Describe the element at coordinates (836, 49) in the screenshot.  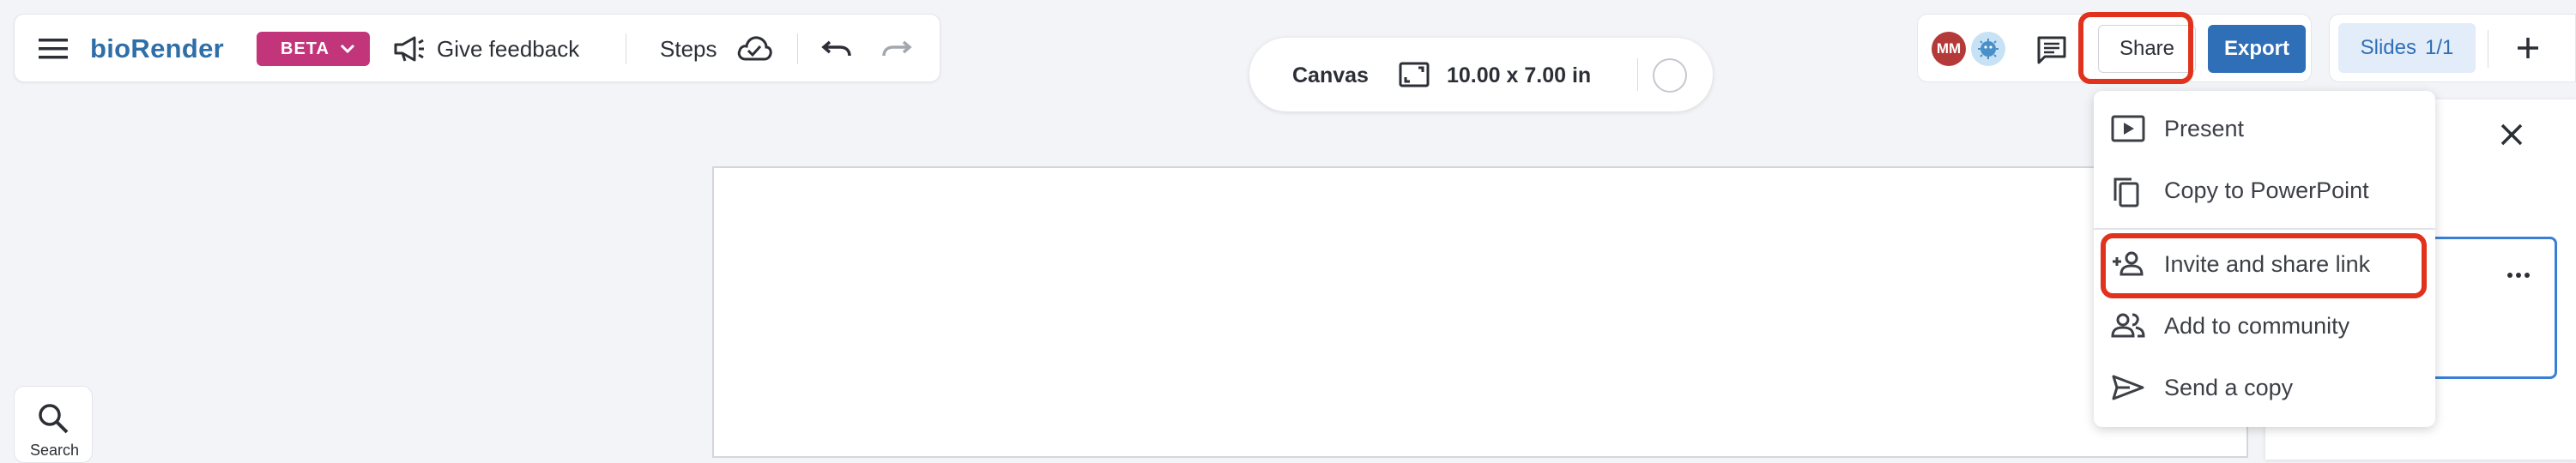
I see `undo-icon` at that location.